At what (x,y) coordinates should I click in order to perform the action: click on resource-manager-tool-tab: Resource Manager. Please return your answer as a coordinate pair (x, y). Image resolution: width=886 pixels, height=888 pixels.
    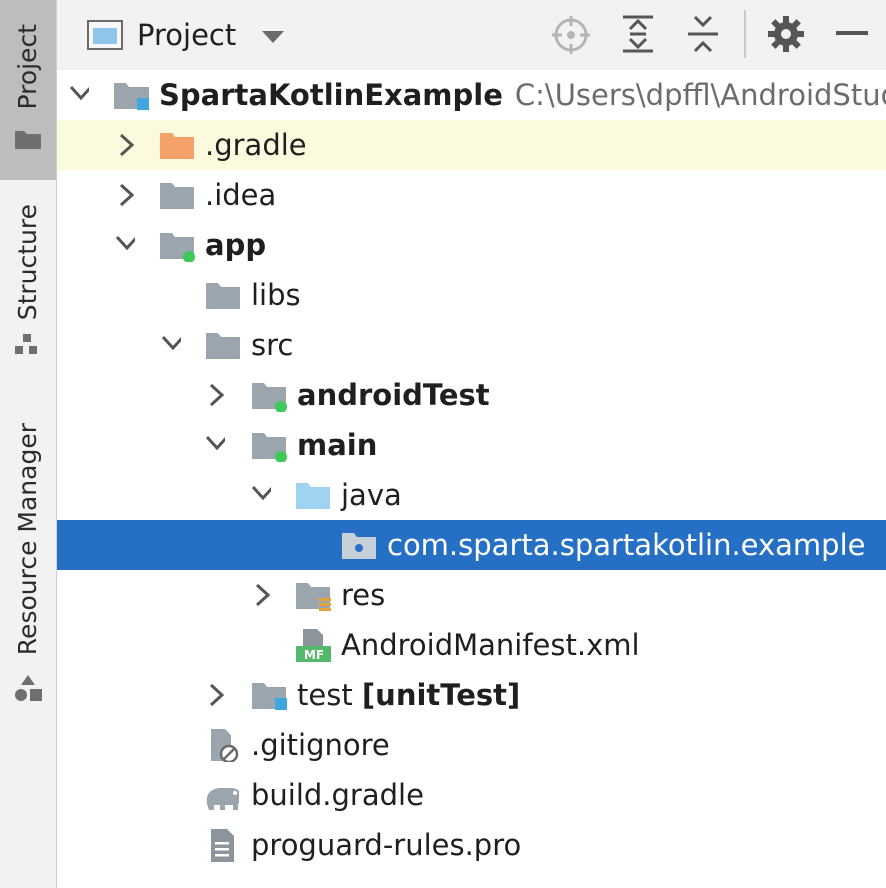
    Looking at the image, I should click on (28, 565).